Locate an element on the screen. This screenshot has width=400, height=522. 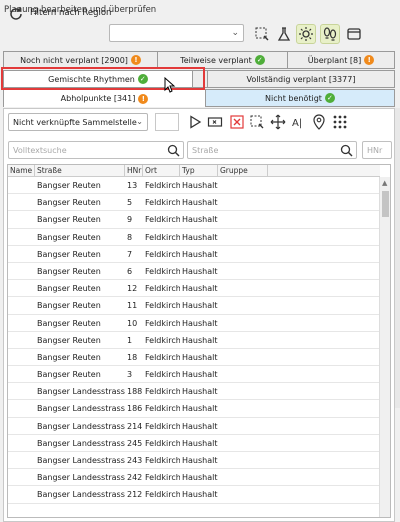
tab-noch-nicht-verplant: Noch nicht verplant [2900] ! is located at coordinates (80, 60).